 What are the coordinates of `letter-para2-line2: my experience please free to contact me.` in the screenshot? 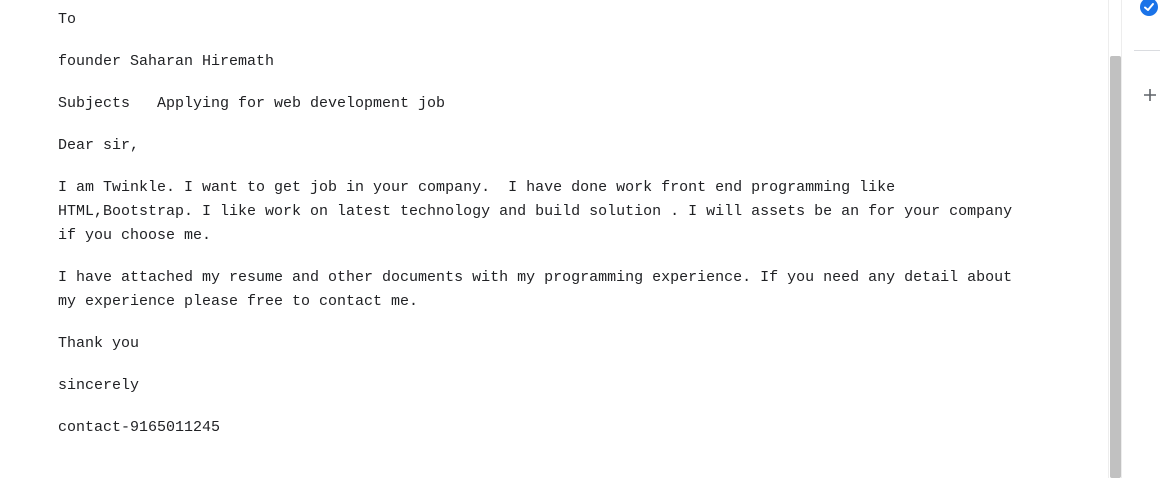 It's located at (238, 301).